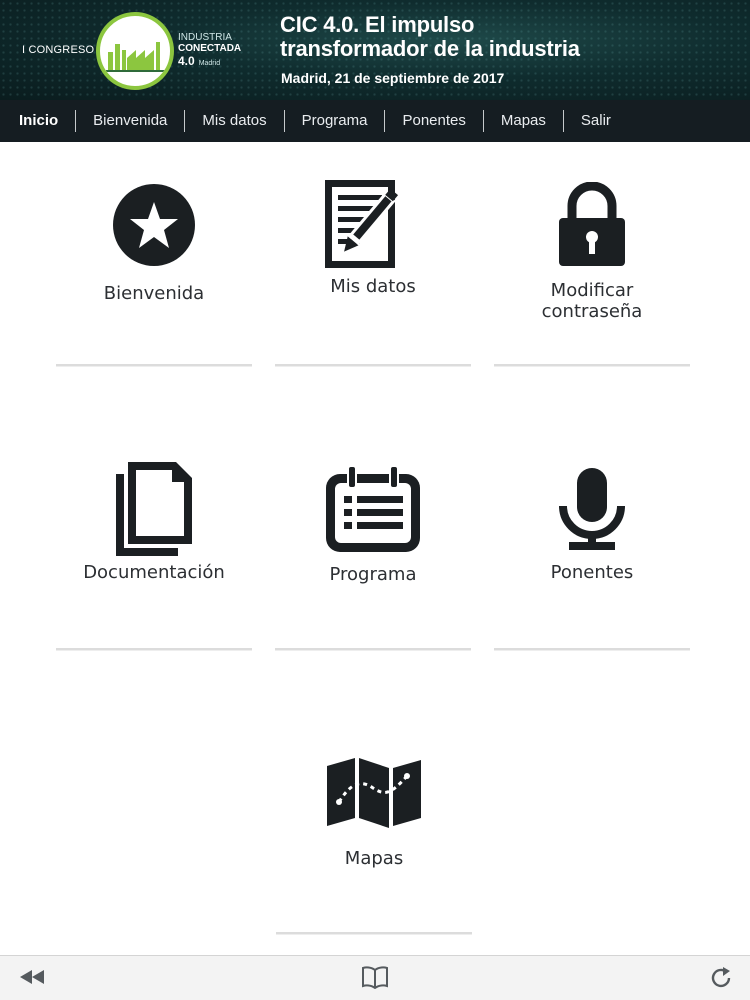 This screenshot has width=750, height=1000. I want to click on nav-inicio: Inicio, so click(39, 121).